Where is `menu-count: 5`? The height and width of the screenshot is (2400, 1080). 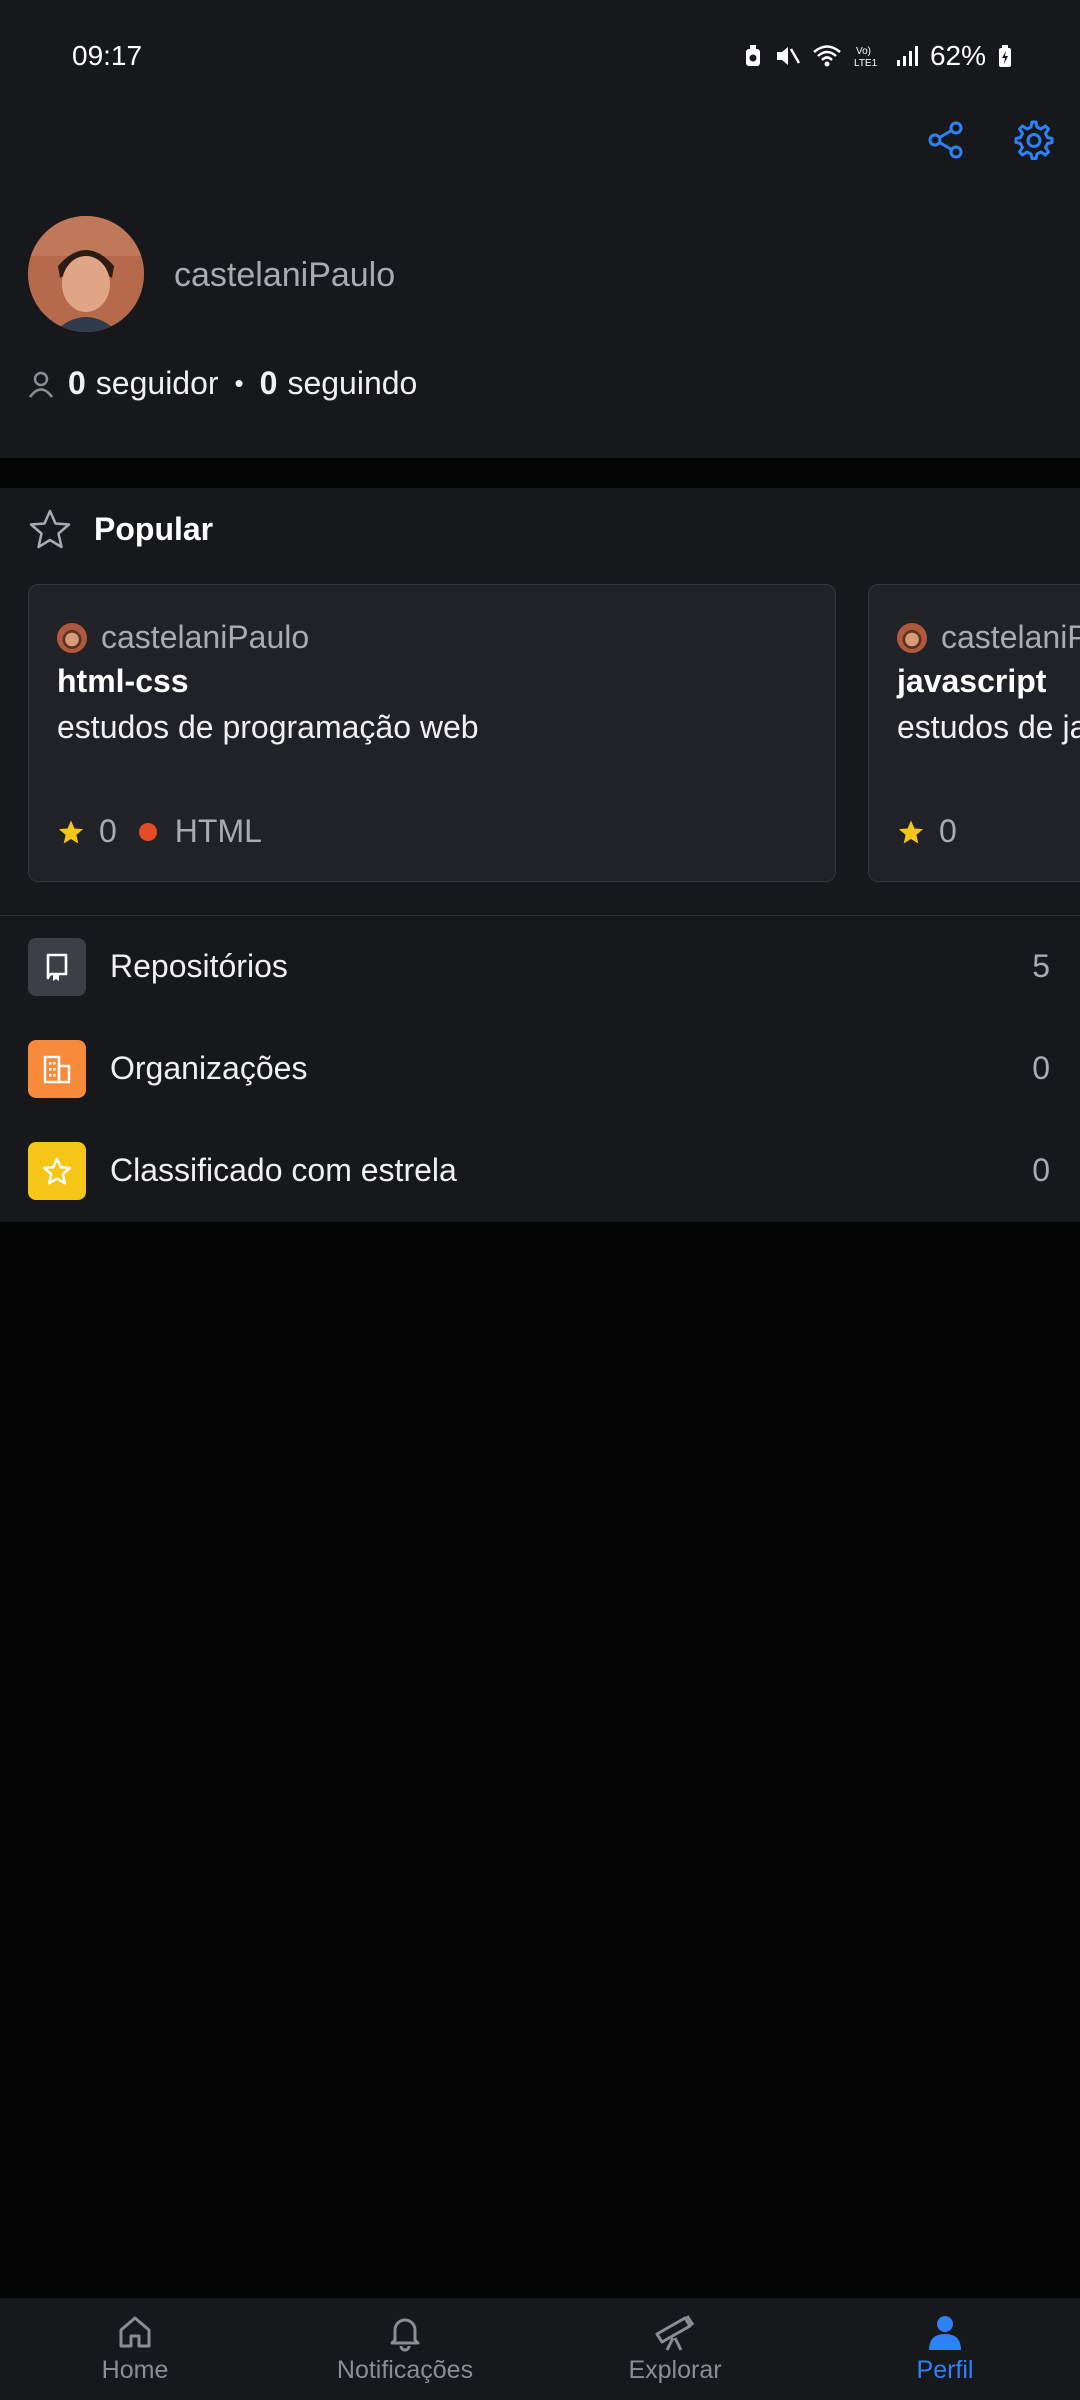 menu-count: 5 is located at coordinates (1041, 966).